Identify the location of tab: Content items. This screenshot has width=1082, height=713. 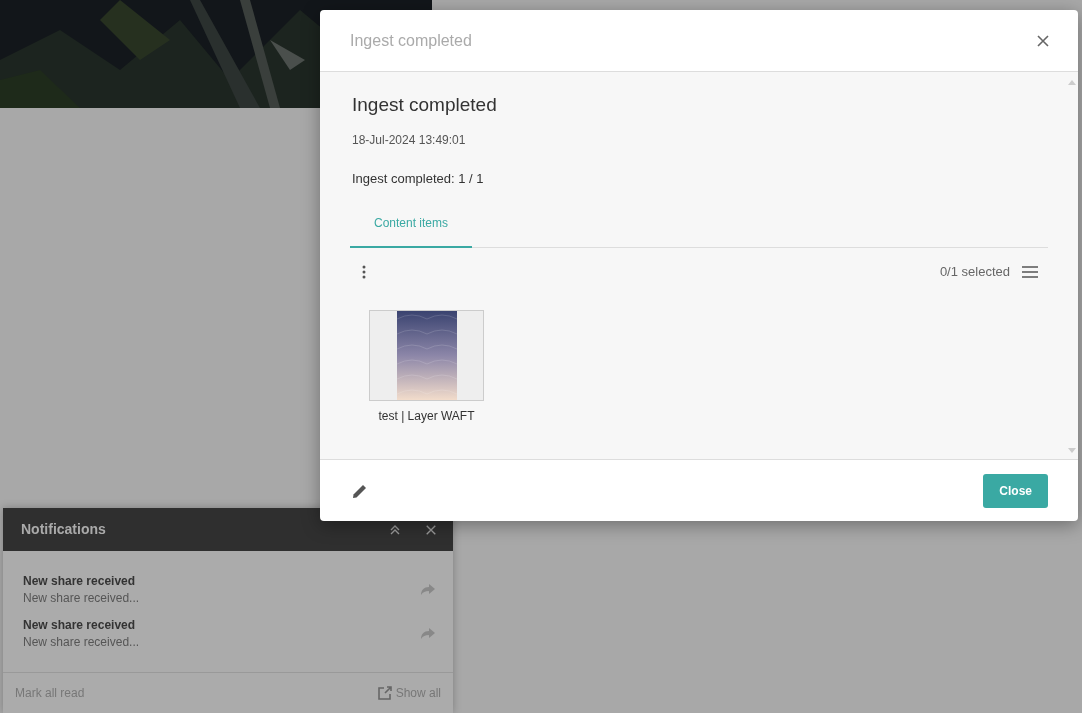
(411, 225).